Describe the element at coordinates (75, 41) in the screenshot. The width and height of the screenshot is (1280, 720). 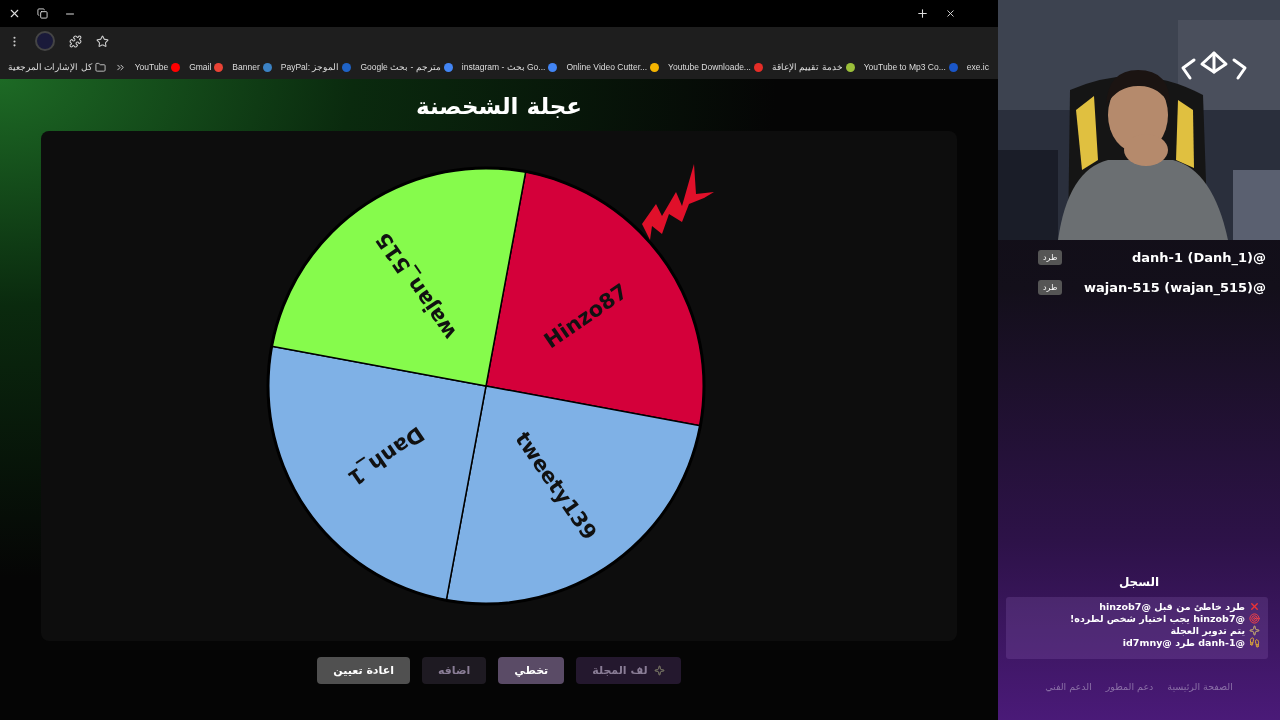
I see `extensions-icon` at that location.